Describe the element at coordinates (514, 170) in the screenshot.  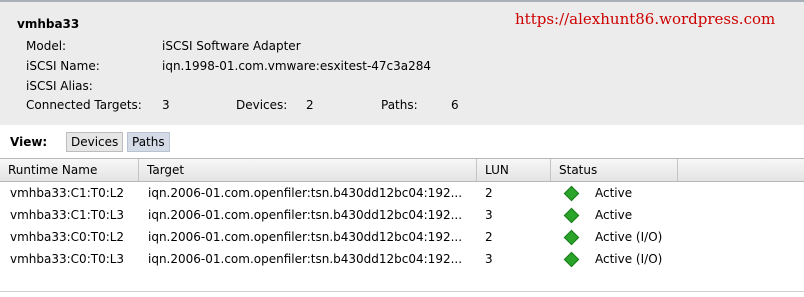
I see `column-header-lun: LUN` at that location.